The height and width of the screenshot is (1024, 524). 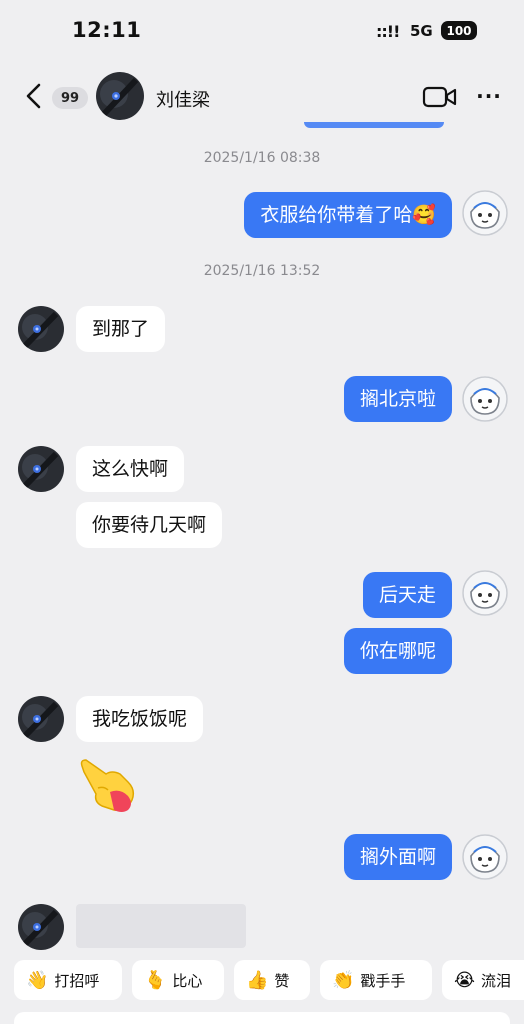 I want to click on cutoff-message-bubble, so click(x=374, y=125).